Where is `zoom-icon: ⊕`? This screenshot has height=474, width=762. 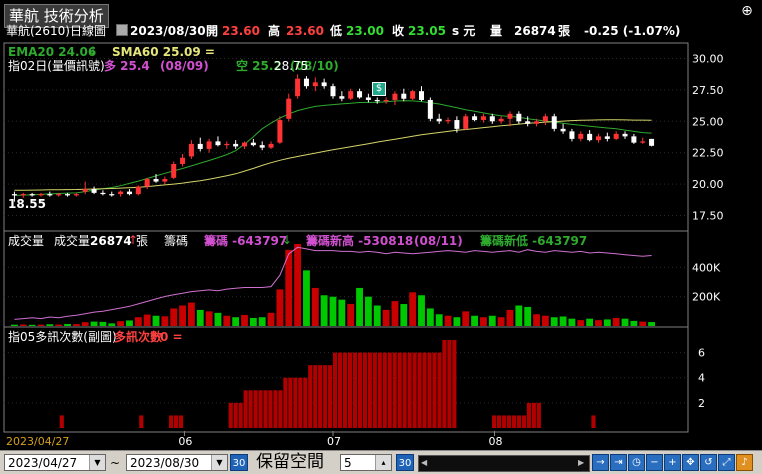
zoom-icon: ⊕ is located at coordinates (747, 13).